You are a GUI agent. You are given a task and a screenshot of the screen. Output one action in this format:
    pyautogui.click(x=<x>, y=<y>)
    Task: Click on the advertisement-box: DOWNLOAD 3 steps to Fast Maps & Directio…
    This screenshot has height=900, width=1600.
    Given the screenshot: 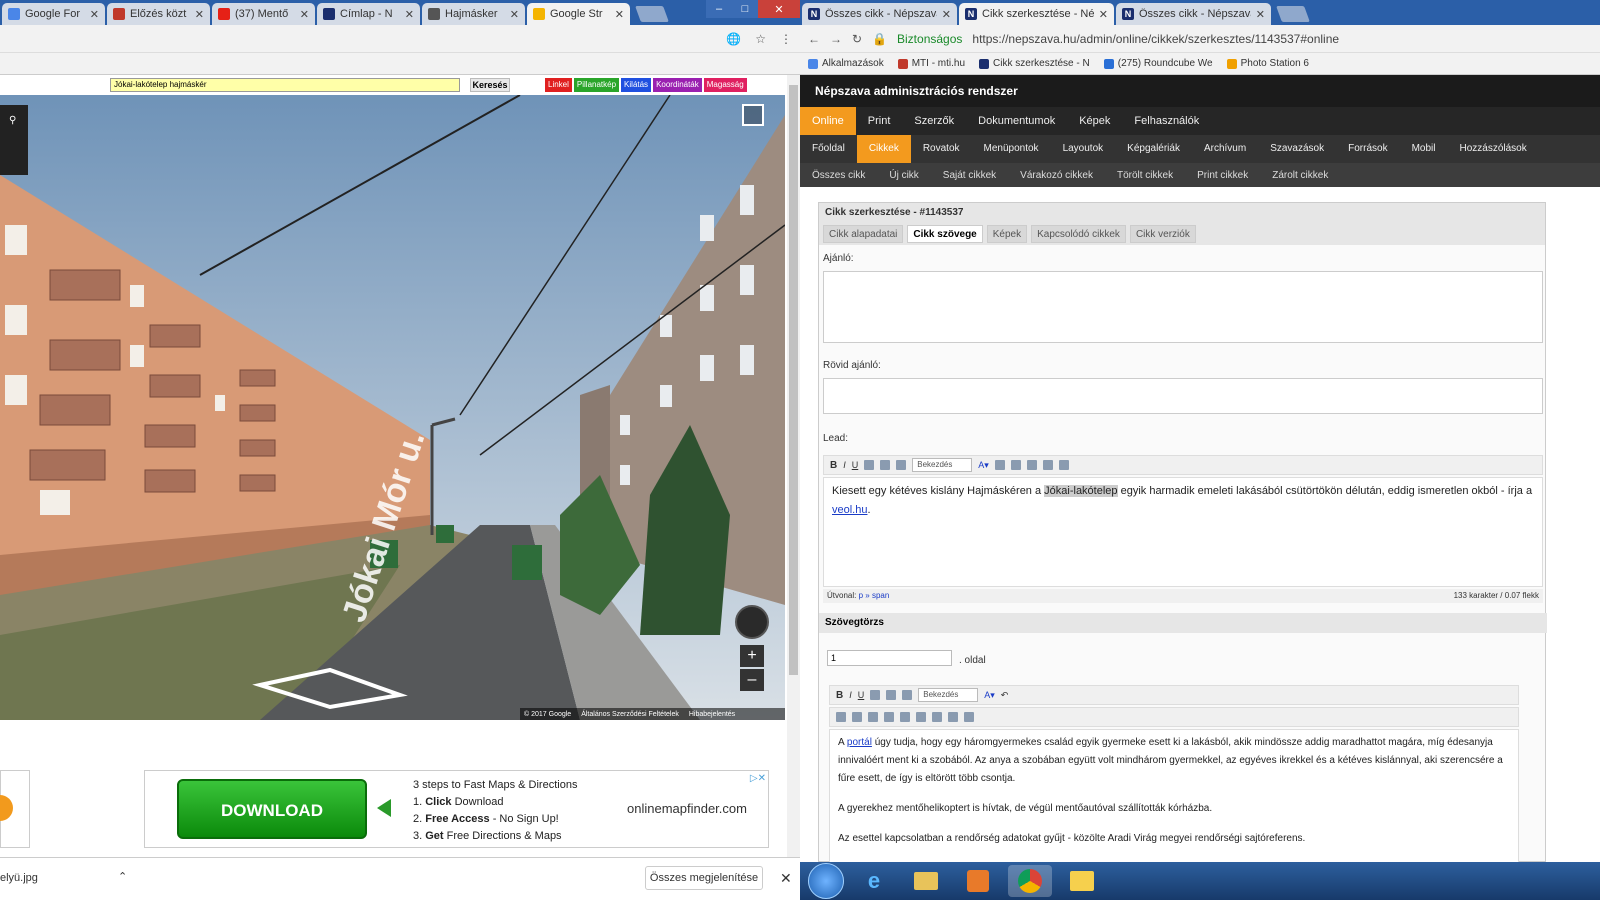 What is the action you would take?
    pyautogui.click(x=456, y=809)
    